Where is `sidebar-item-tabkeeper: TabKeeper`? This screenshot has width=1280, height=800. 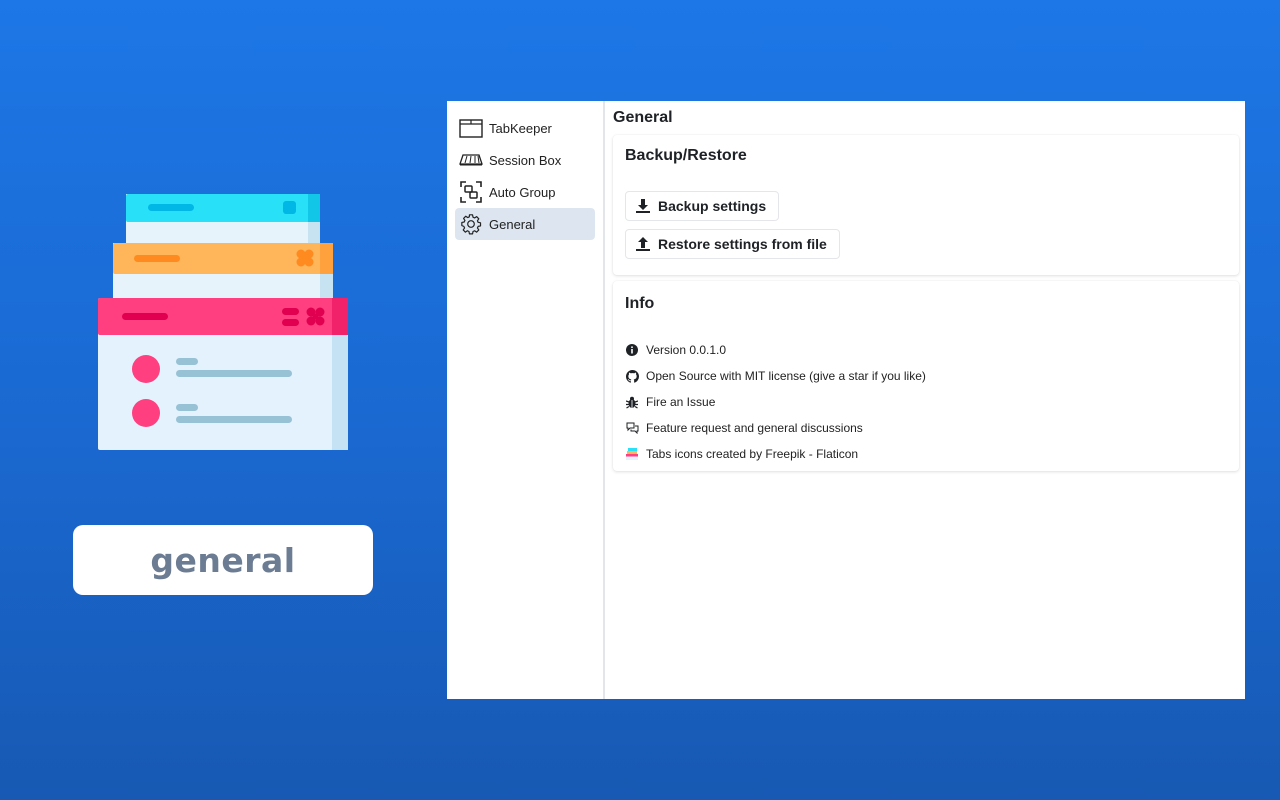
sidebar-item-tabkeeper: TabKeeper is located at coordinates (525, 128).